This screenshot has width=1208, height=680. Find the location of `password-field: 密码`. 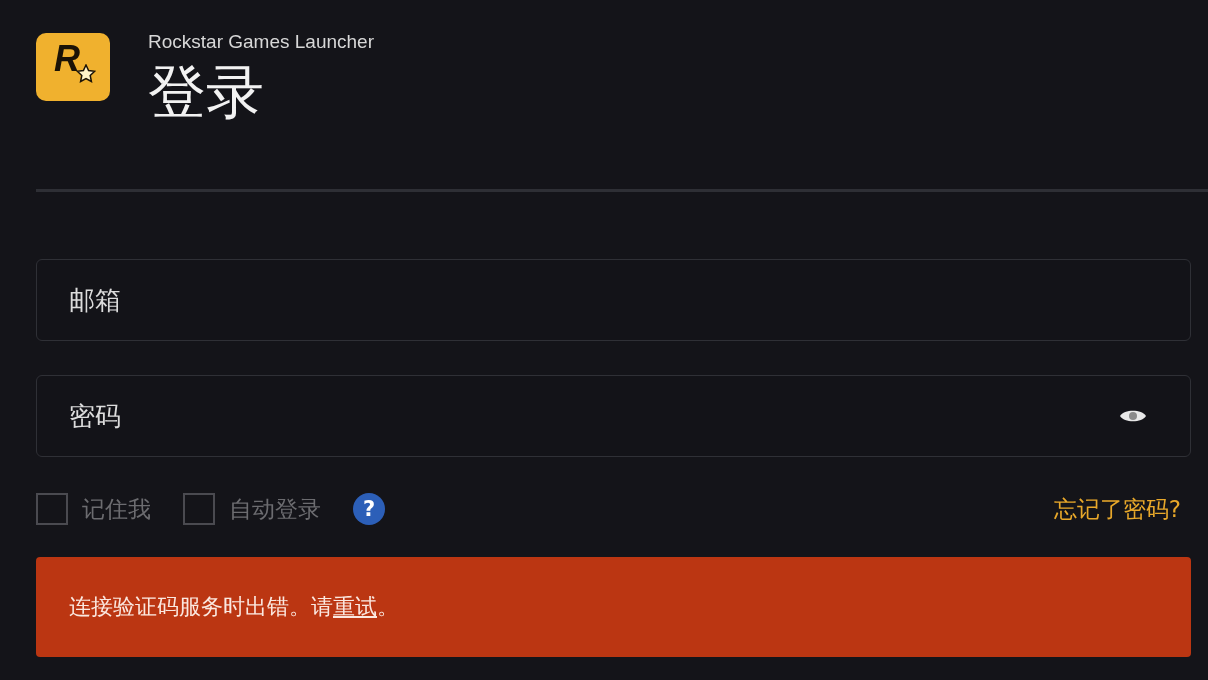

password-field: 密码 is located at coordinates (613, 416).